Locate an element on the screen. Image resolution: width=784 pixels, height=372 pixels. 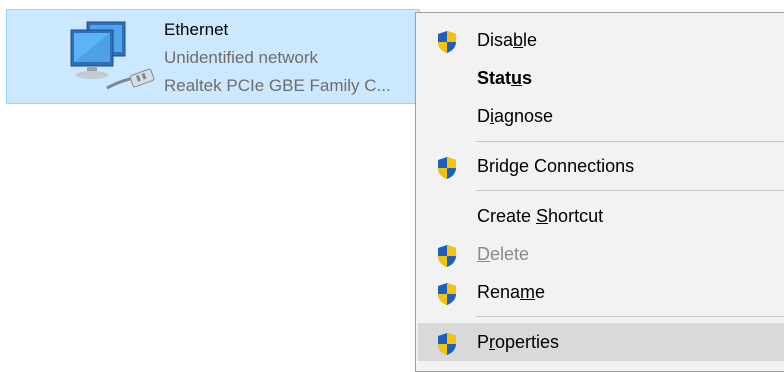
adapter-status: Unidentified network is located at coordinates (241, 57).